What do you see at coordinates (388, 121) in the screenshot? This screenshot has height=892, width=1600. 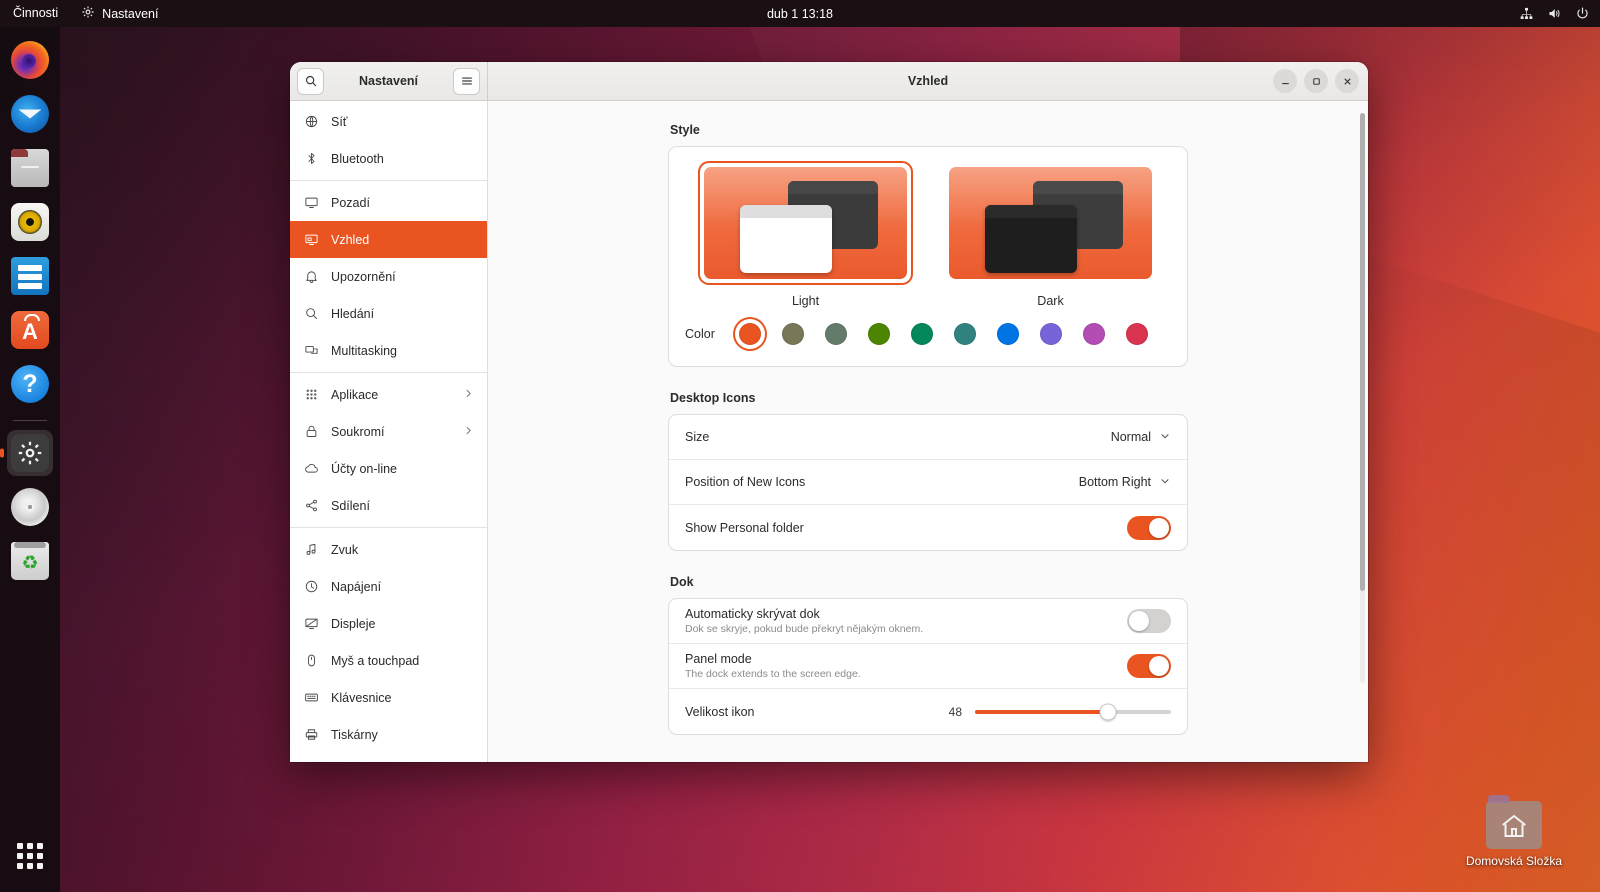 I see `sidebar-item-s: Síť` at bounding box center [388, 121].